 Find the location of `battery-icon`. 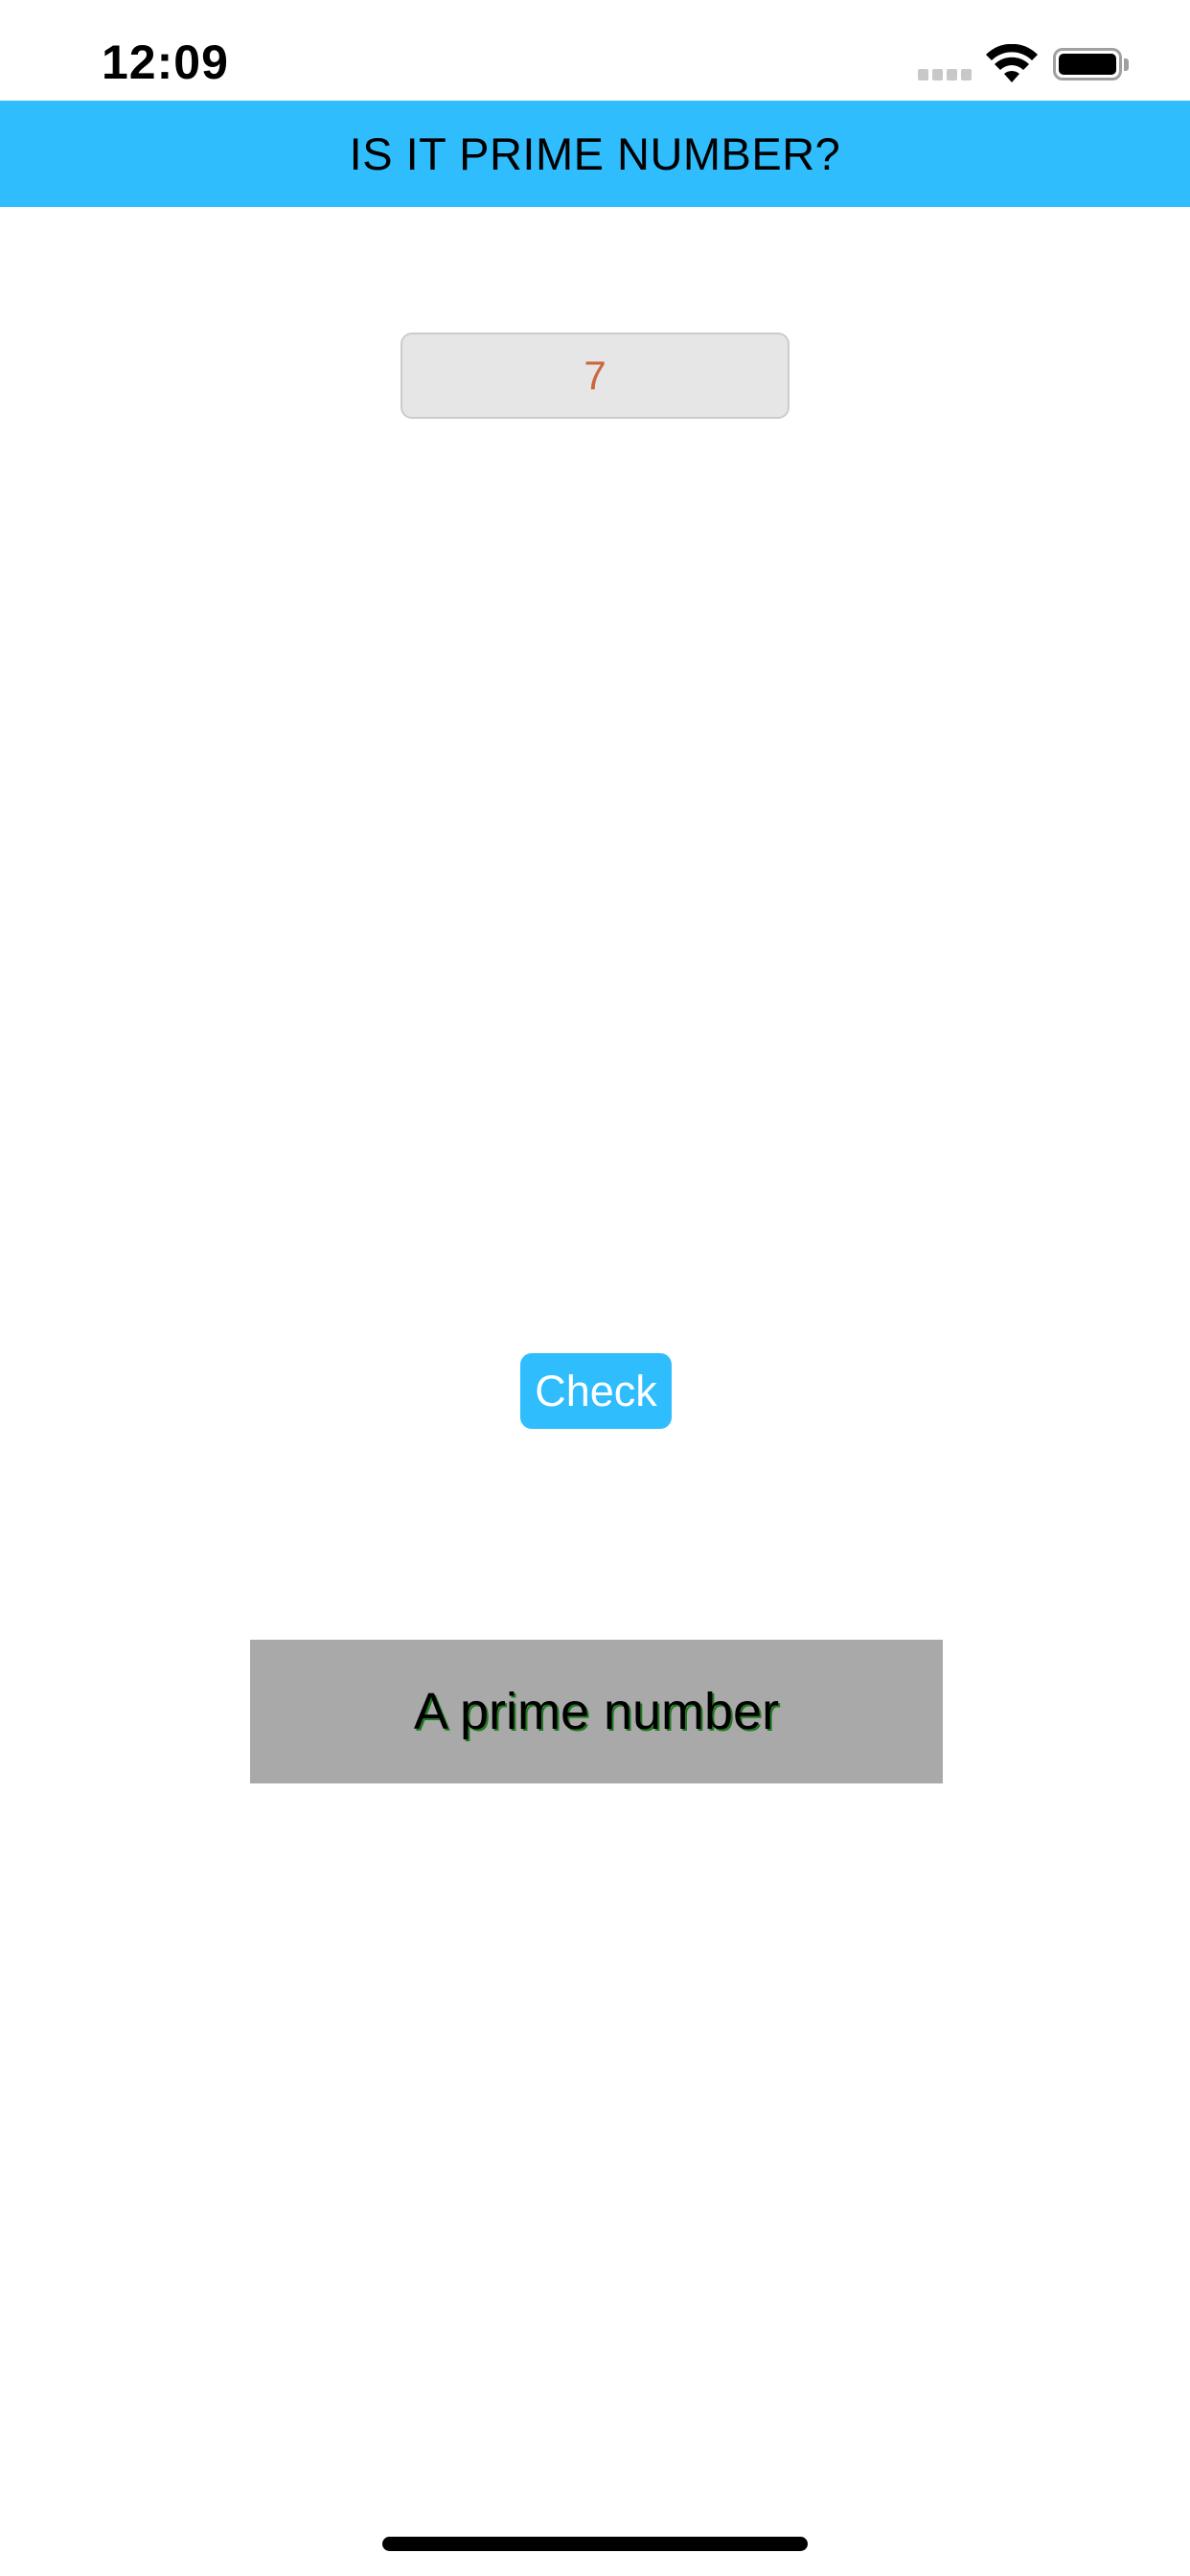

battery-icon is located at coordinates (1088, 64).